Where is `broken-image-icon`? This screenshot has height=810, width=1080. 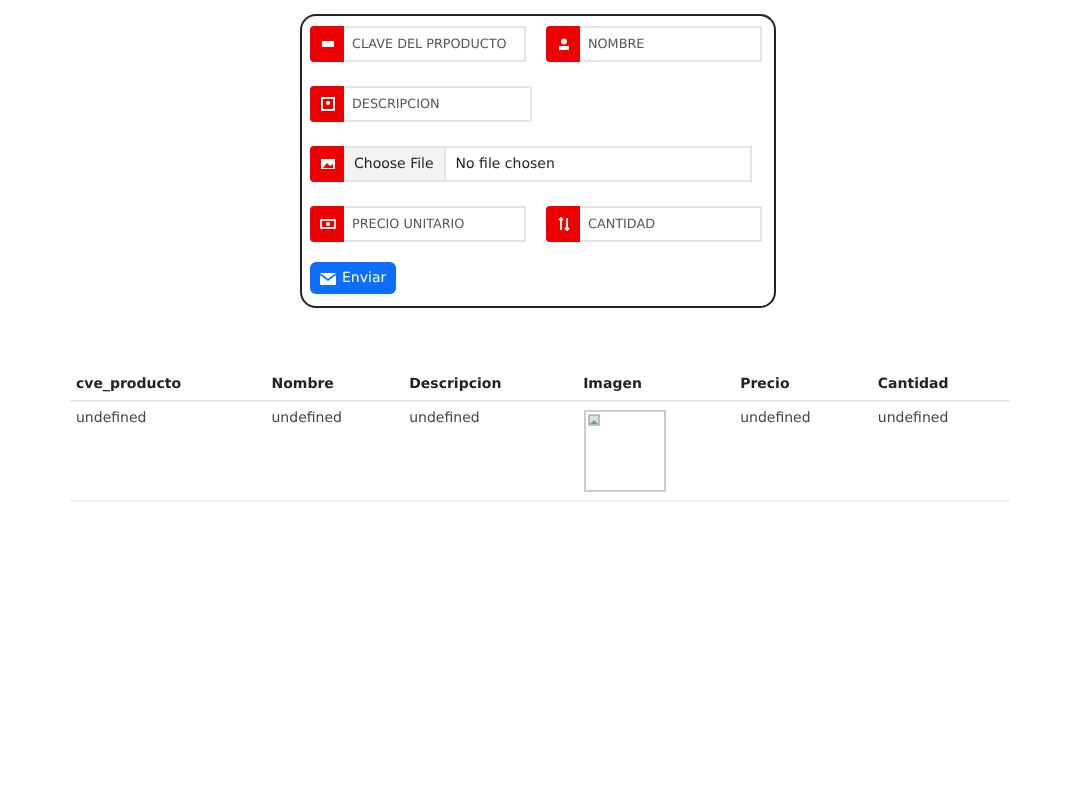
broken-image-icon is located at coordinates (593, 420).